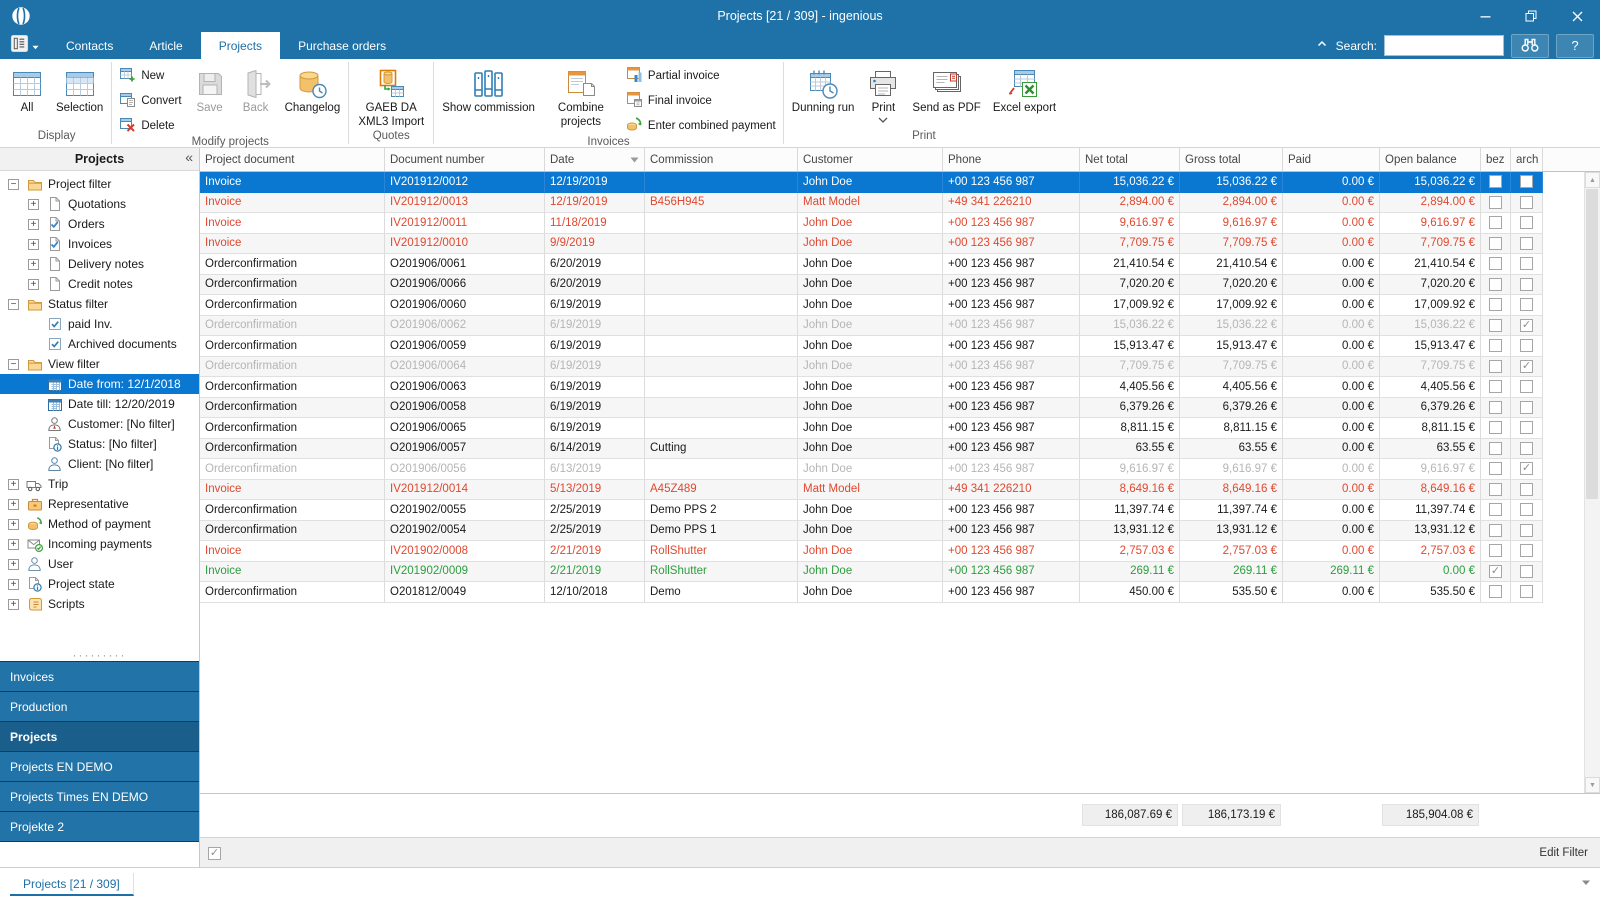  What do you see at coordinates (99, 464) in the screenshot?
I see `sidebar-item-client-filter: Client: [No filter]` at bounding box center [99, 464].